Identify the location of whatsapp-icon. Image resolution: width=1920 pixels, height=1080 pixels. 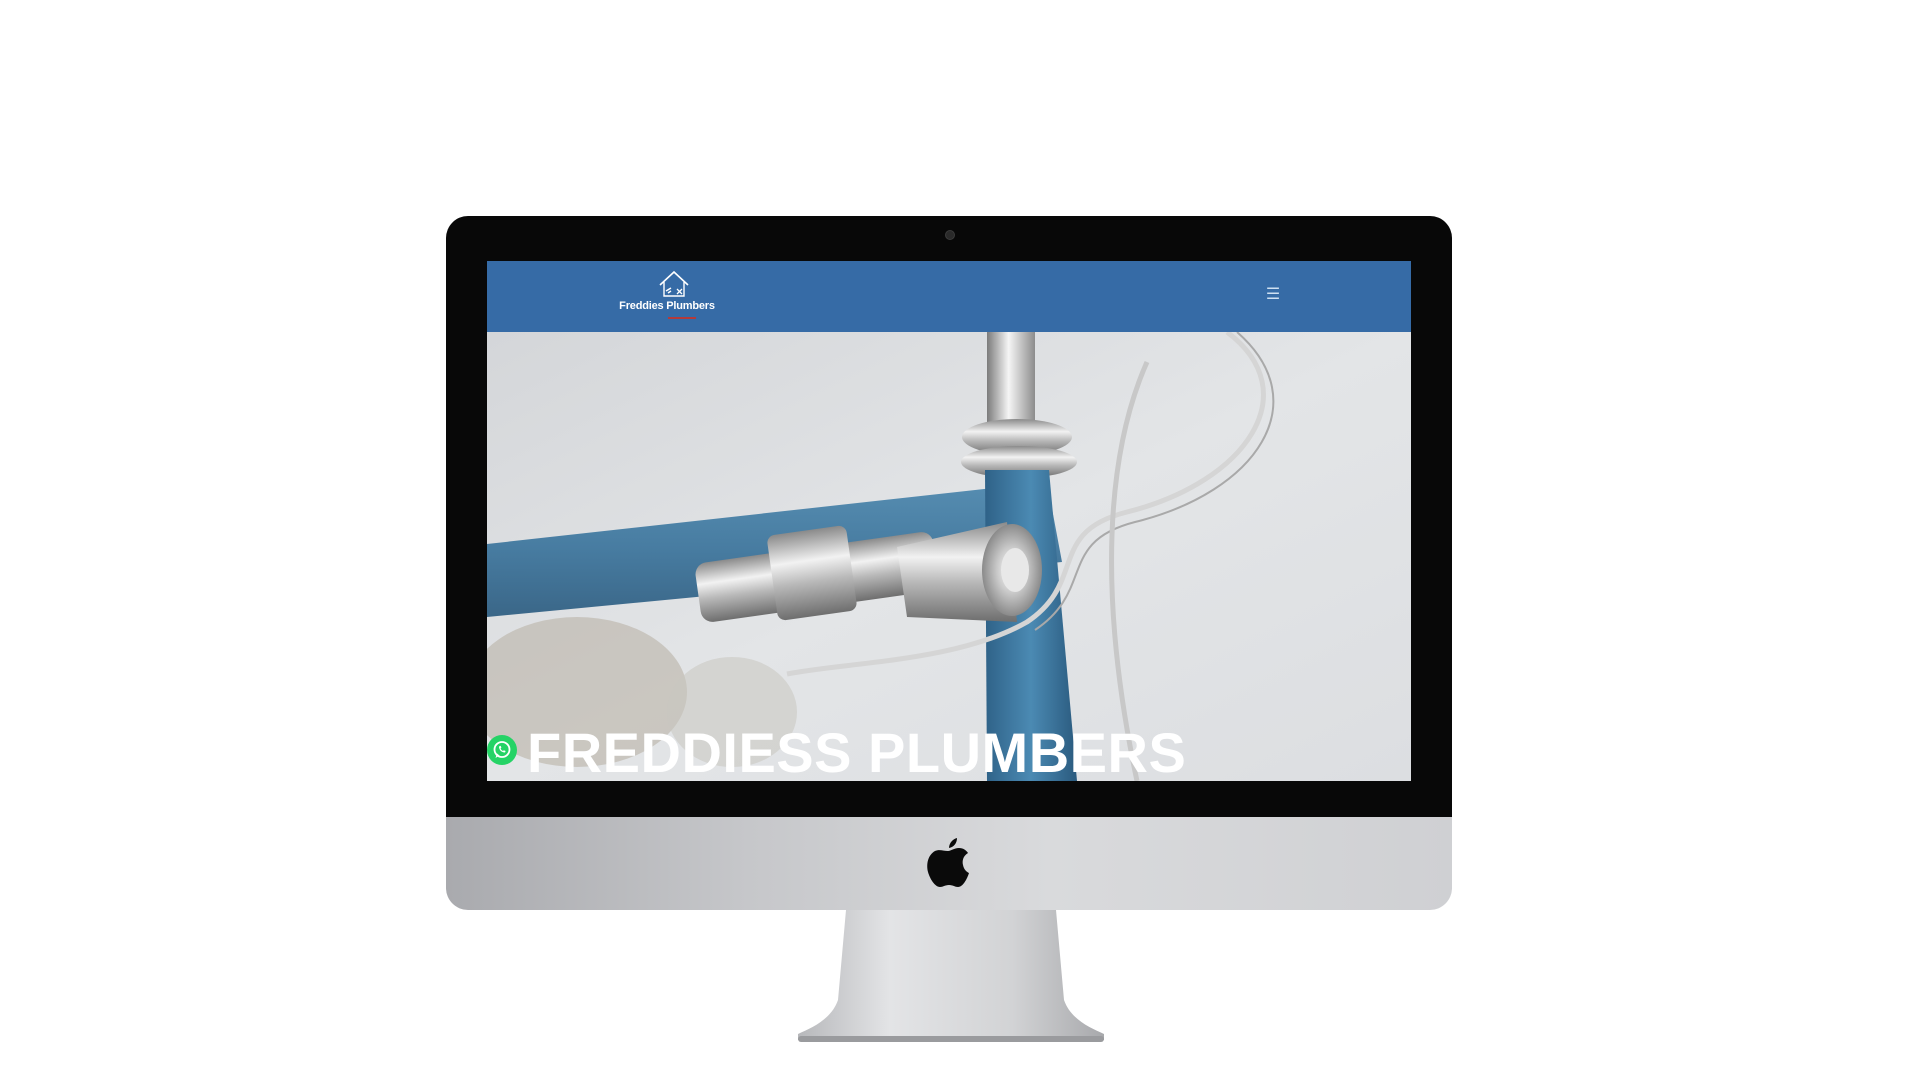
(502, 749).